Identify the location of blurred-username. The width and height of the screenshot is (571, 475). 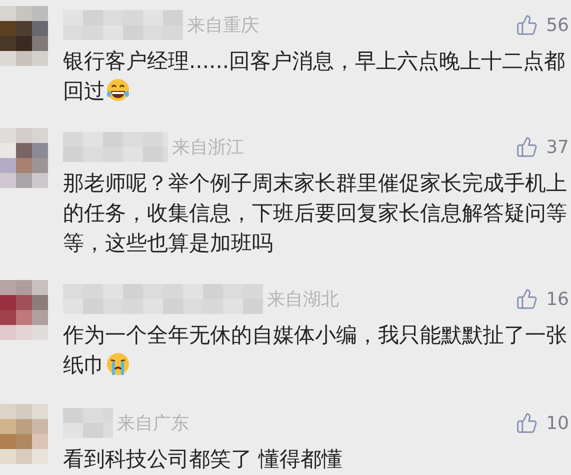
(88, 423).